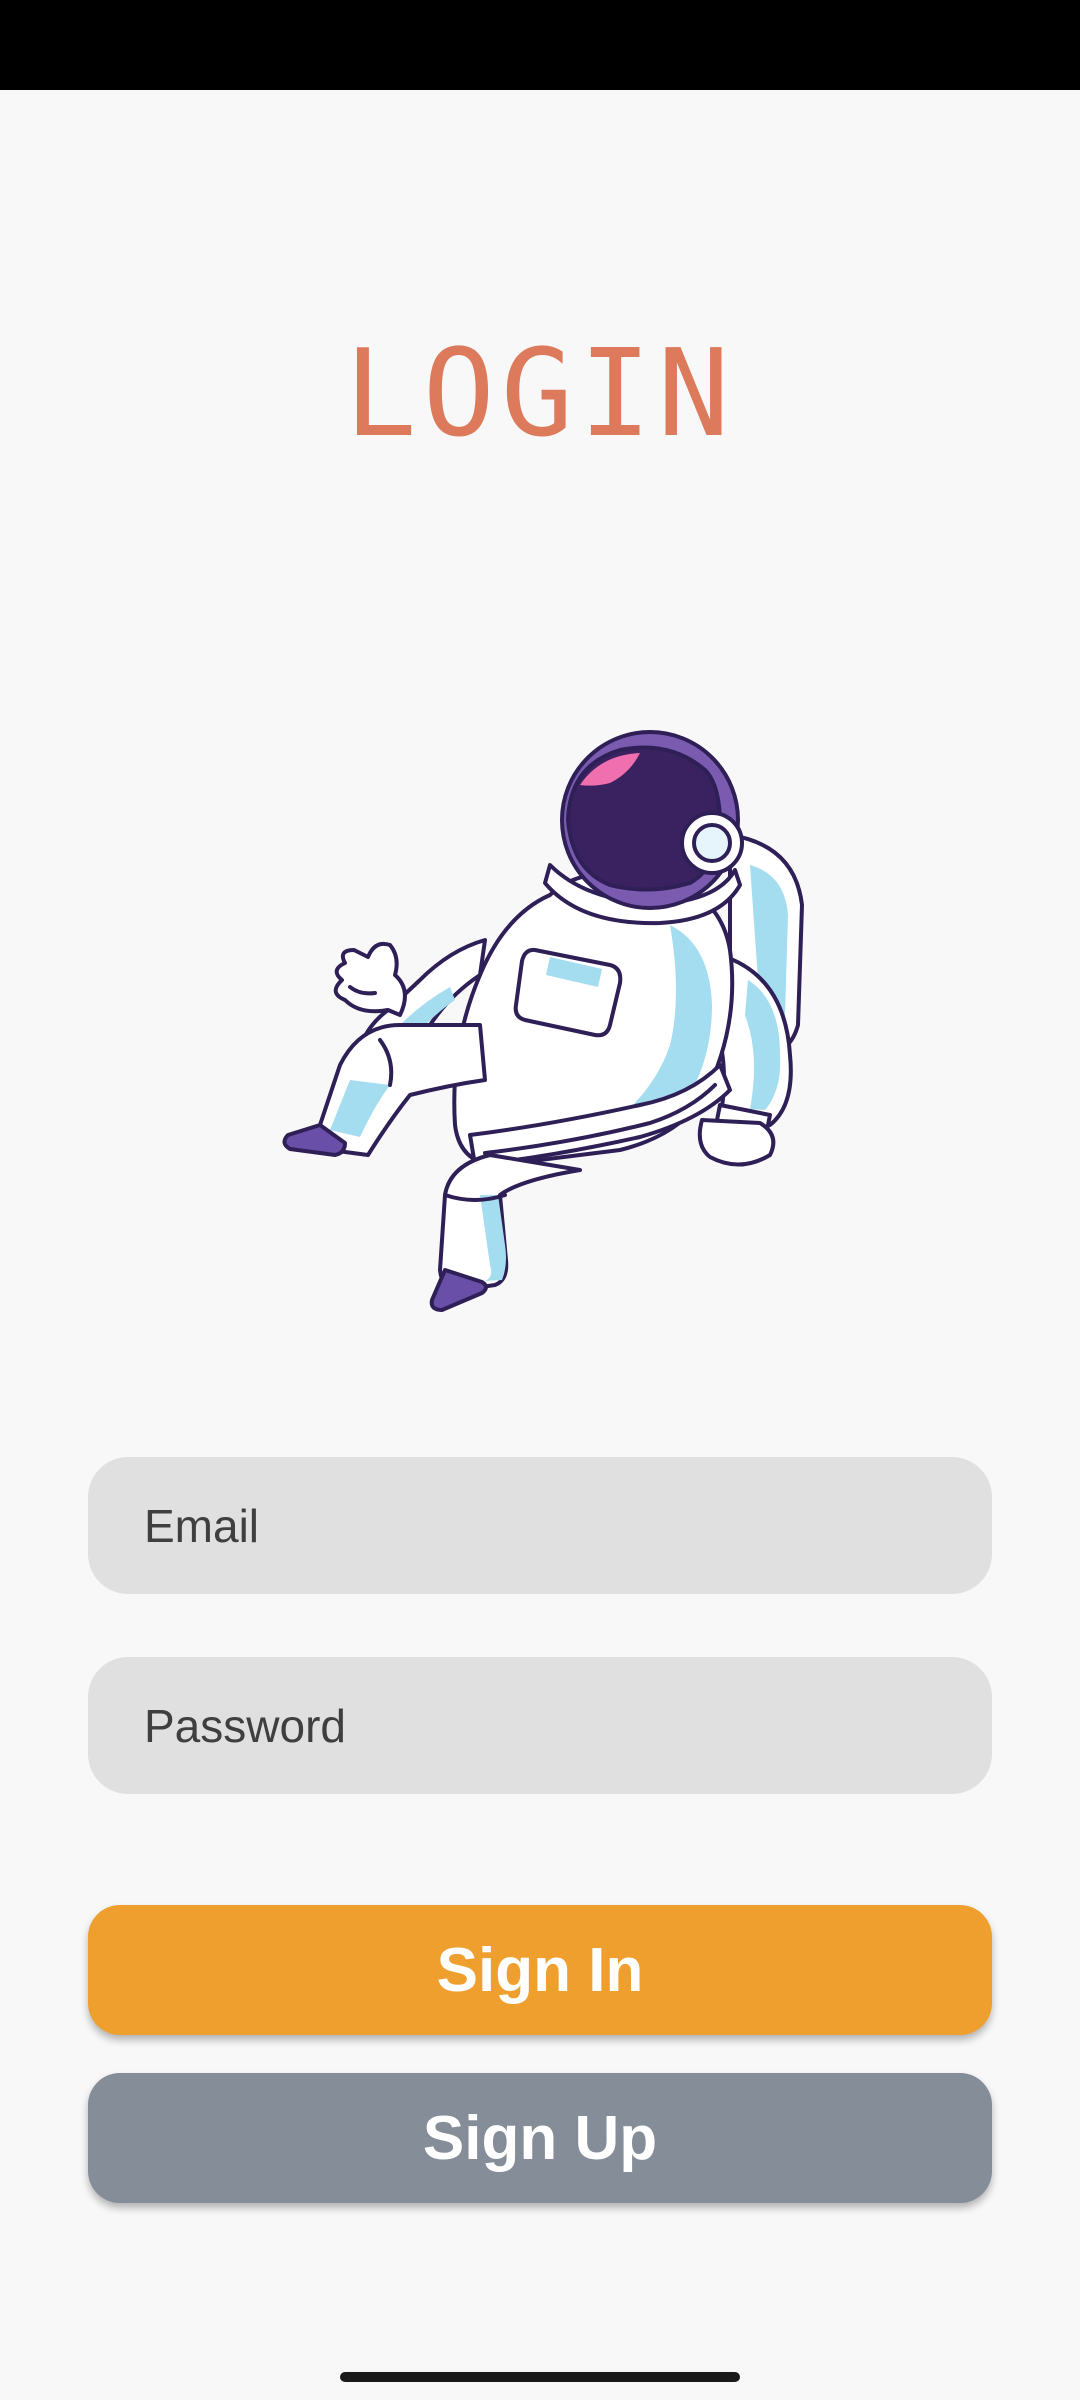 The height and width of the screenshot is (2400, 1080). I want to click on email-placeholder: Email, so click(202, 1525).